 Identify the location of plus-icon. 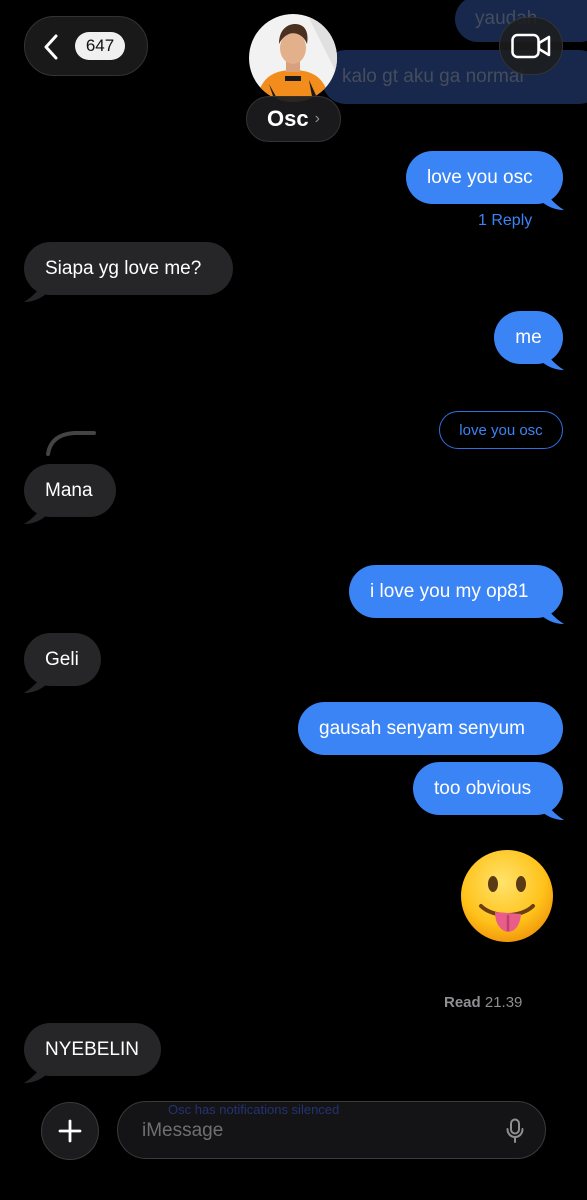
(70, 1131).